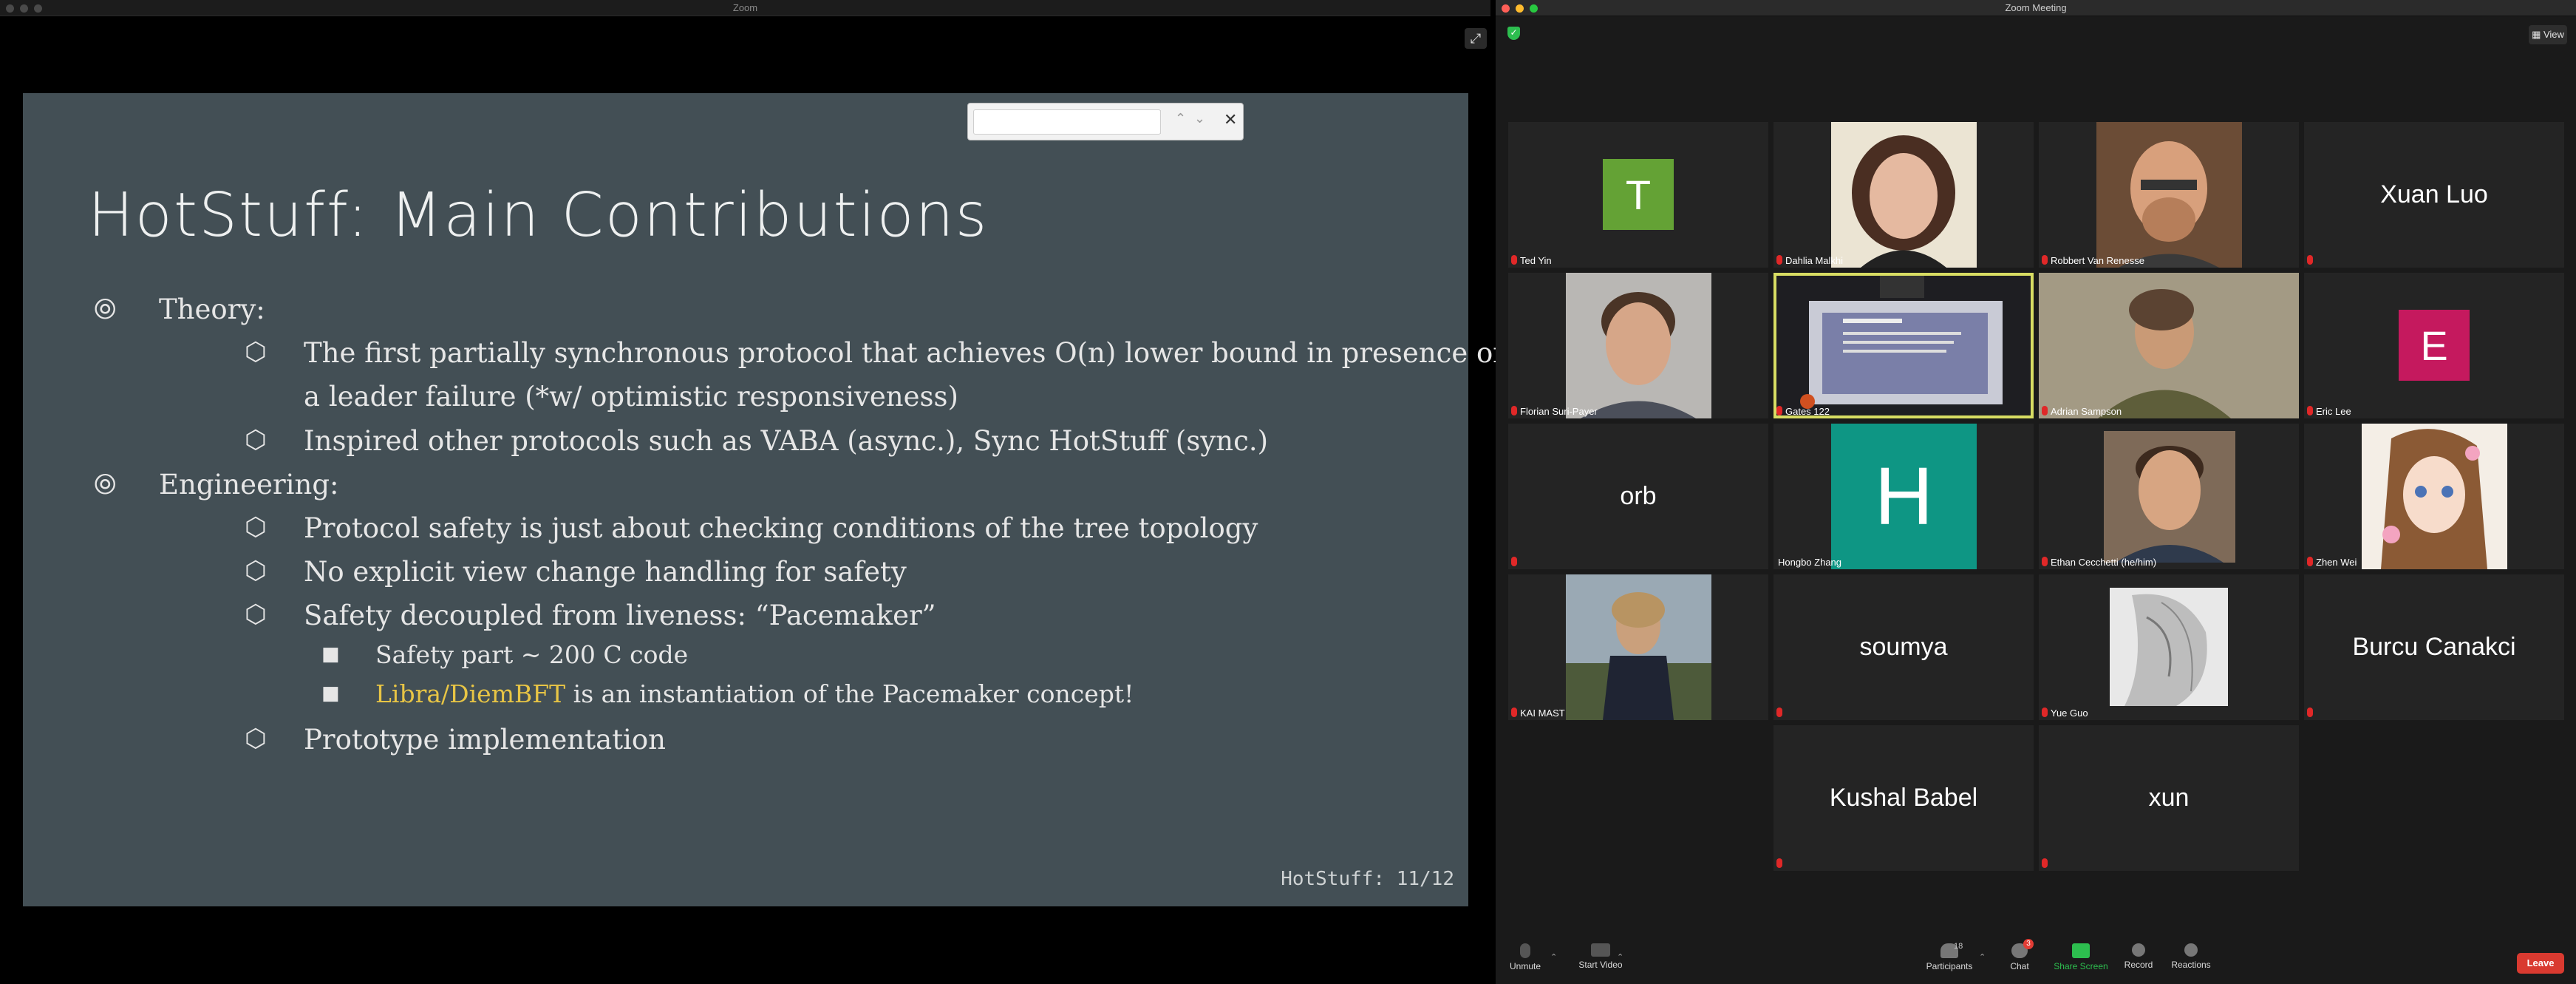  I want to click on bullet-eng-3a: Safety part ~ 200 C code, so click(532, 654).